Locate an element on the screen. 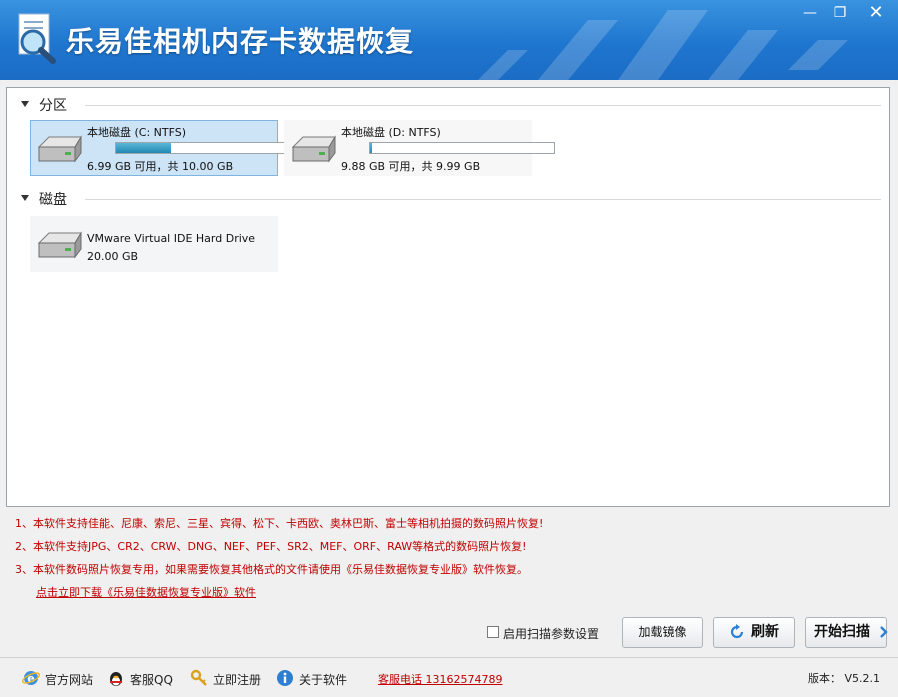  refresh-button: 刷新 is located at coordinates (754, 632).